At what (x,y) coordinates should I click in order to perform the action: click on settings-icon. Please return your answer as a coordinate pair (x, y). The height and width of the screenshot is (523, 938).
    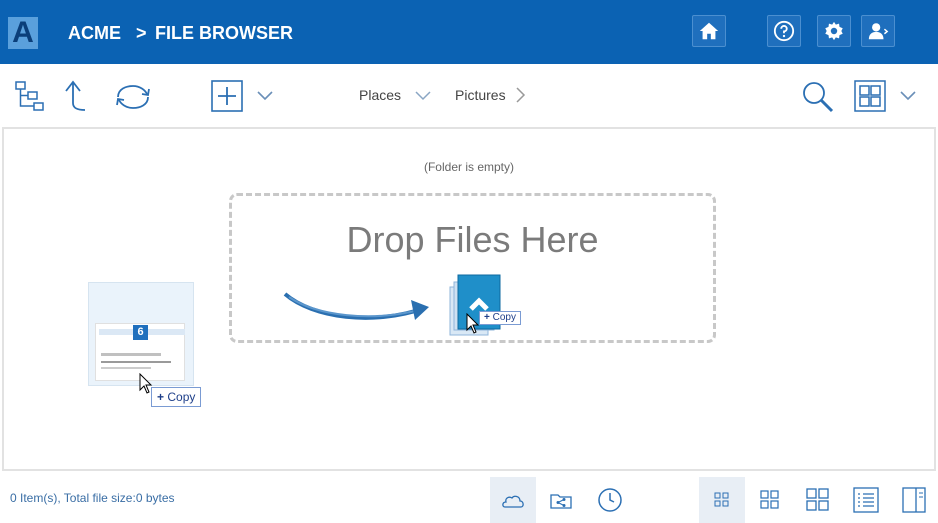
    Looking at the image, I should click on (834, 31).